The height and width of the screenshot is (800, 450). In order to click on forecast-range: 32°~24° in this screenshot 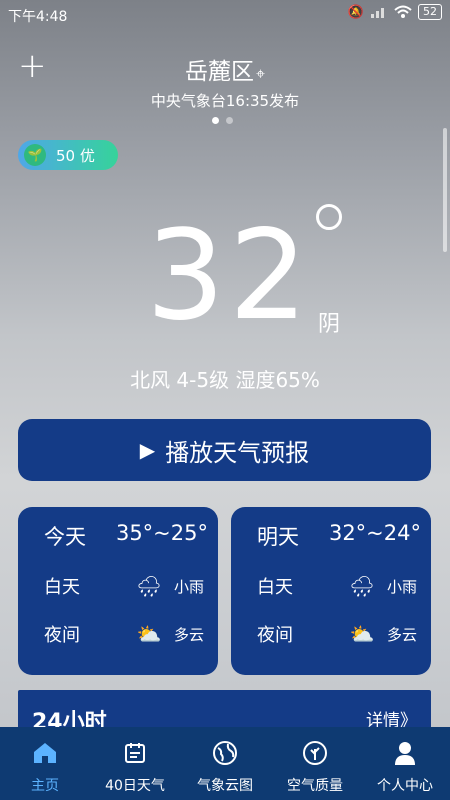, I will do `click(374, 533)`.